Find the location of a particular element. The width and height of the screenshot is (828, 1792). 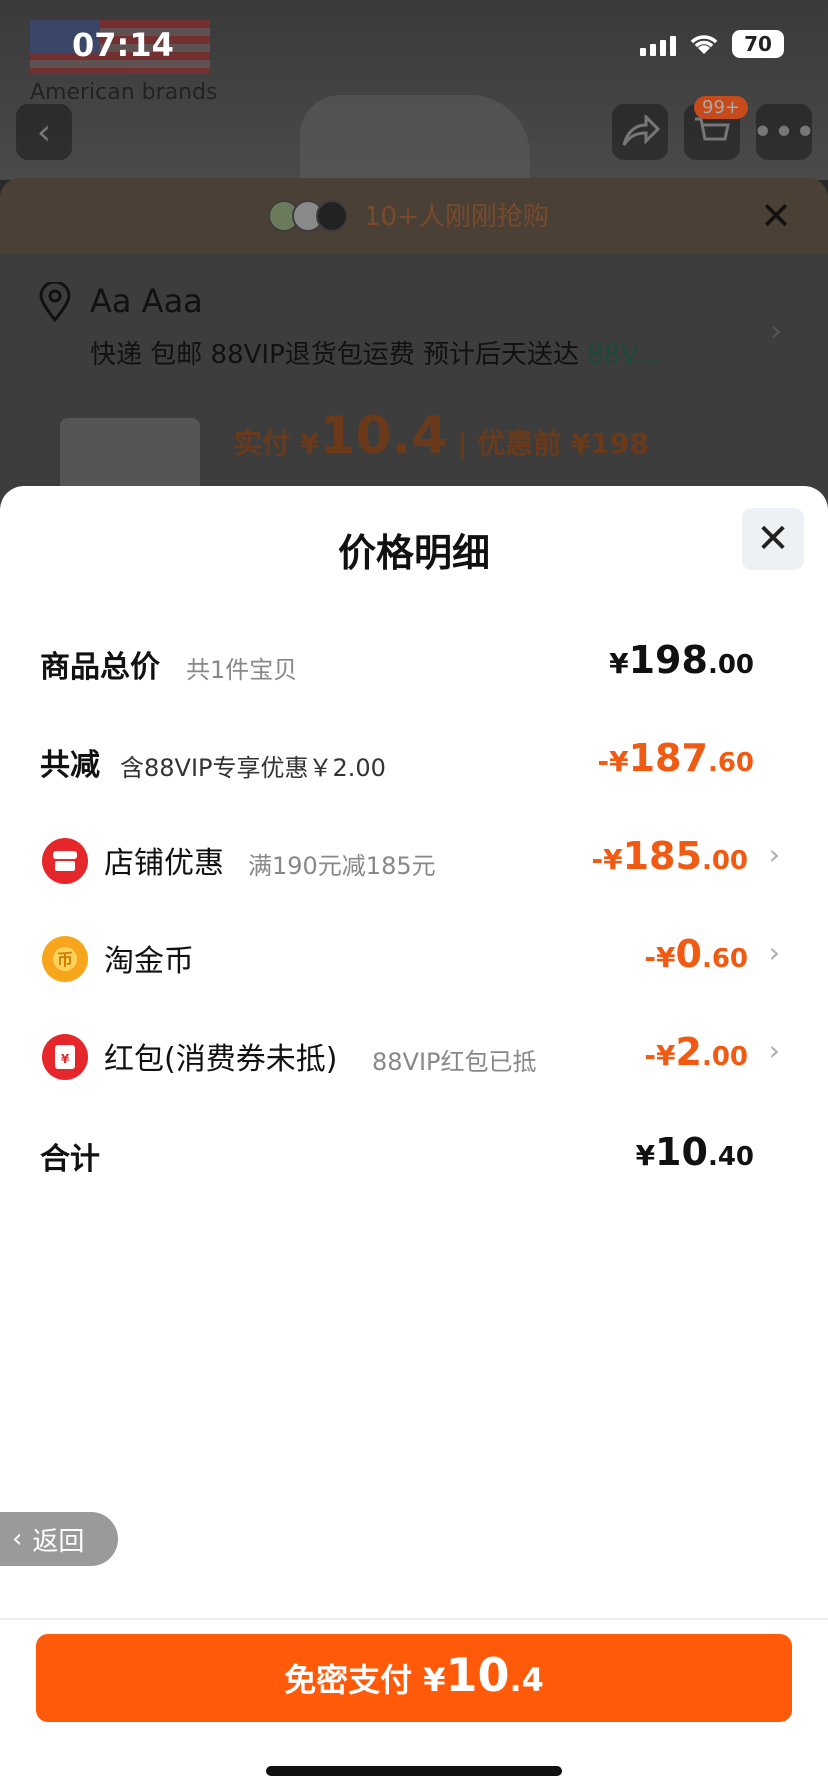

row-amount: ¥198.00 is located at coordinates (681, 660).